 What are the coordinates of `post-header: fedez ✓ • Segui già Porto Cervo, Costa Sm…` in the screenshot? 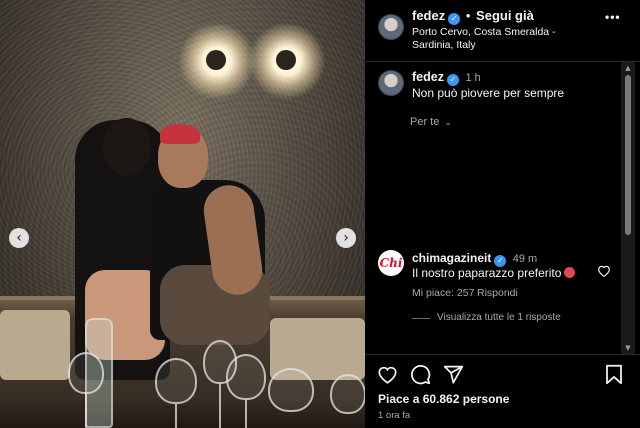 It's located at (502, 31).